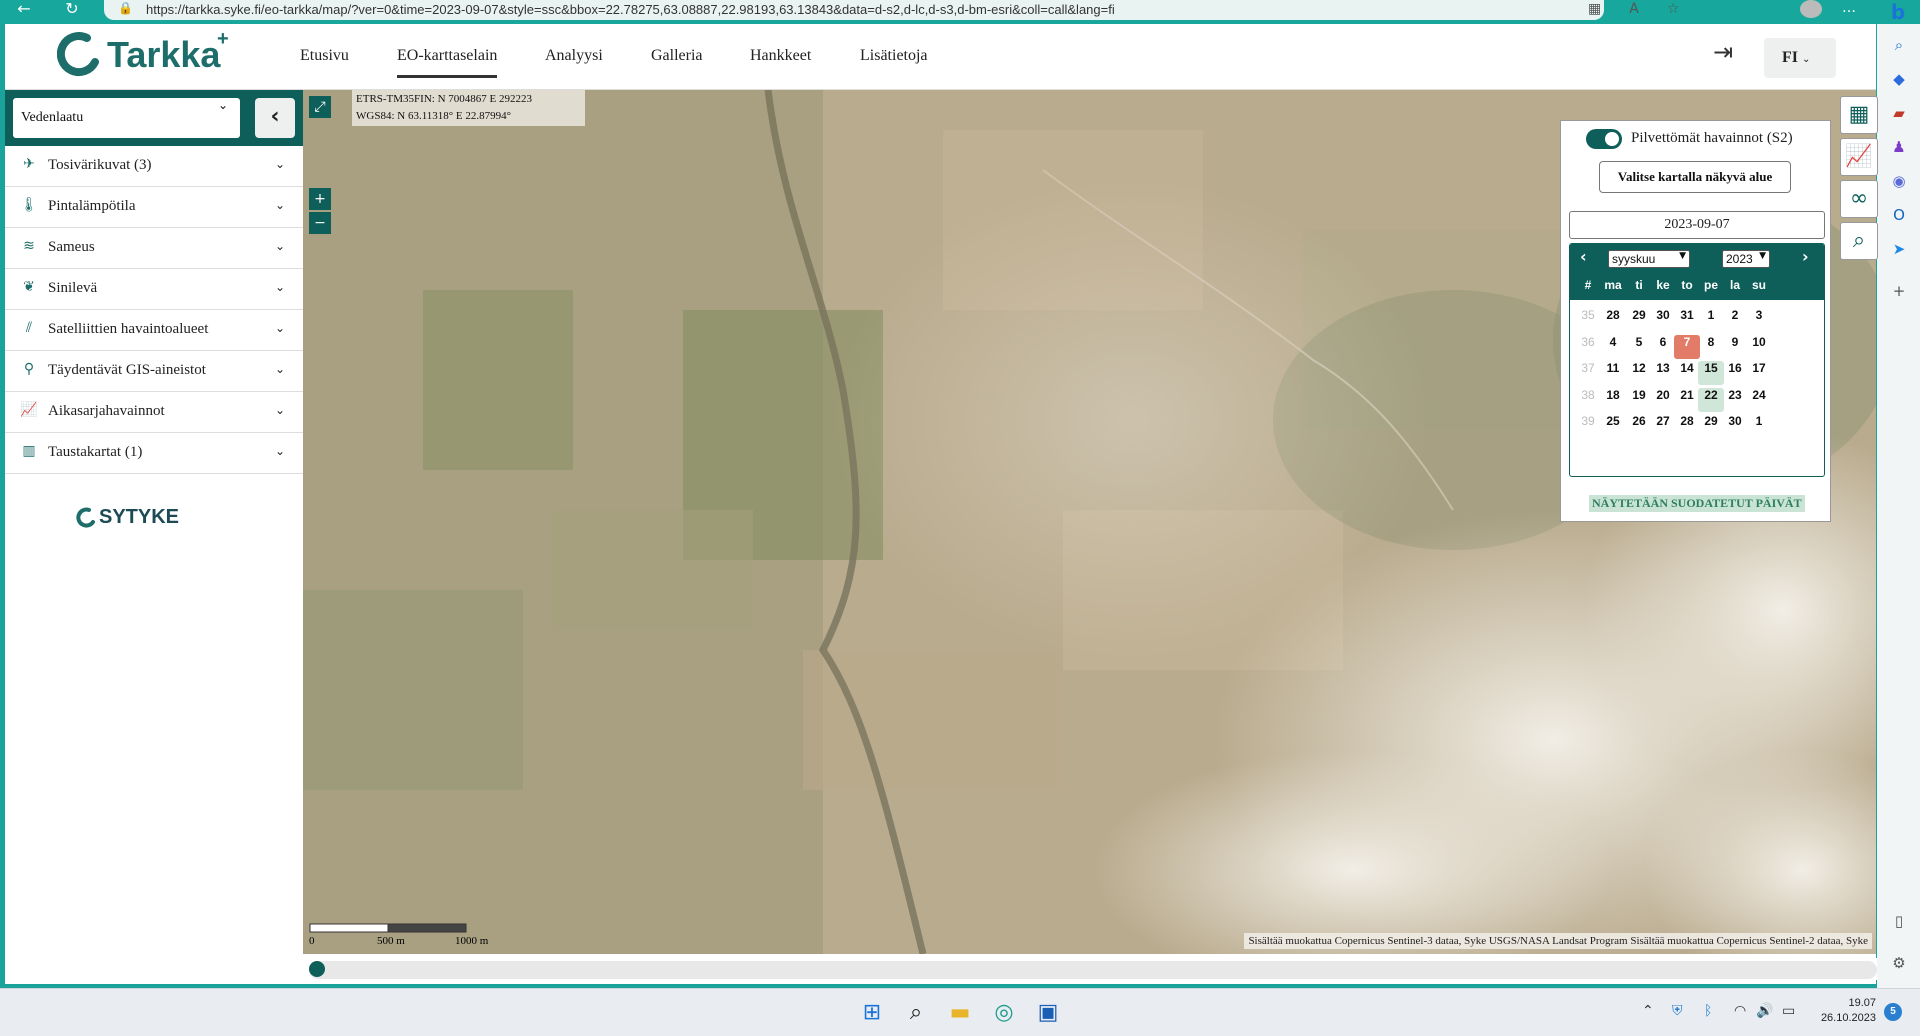 Image resolution: width=1920 pixels, height=1036 pixels. What do you see at coordinates (1639, 373) in the screenshot?
I see `calendar-day: 12` at bounding box center [1639, 373].